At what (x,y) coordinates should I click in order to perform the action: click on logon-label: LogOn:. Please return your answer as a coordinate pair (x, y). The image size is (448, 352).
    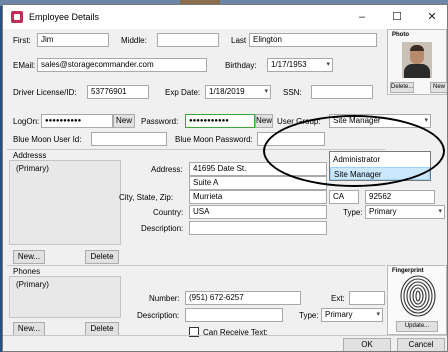
    Looking at the image, I should click on (26, 121).